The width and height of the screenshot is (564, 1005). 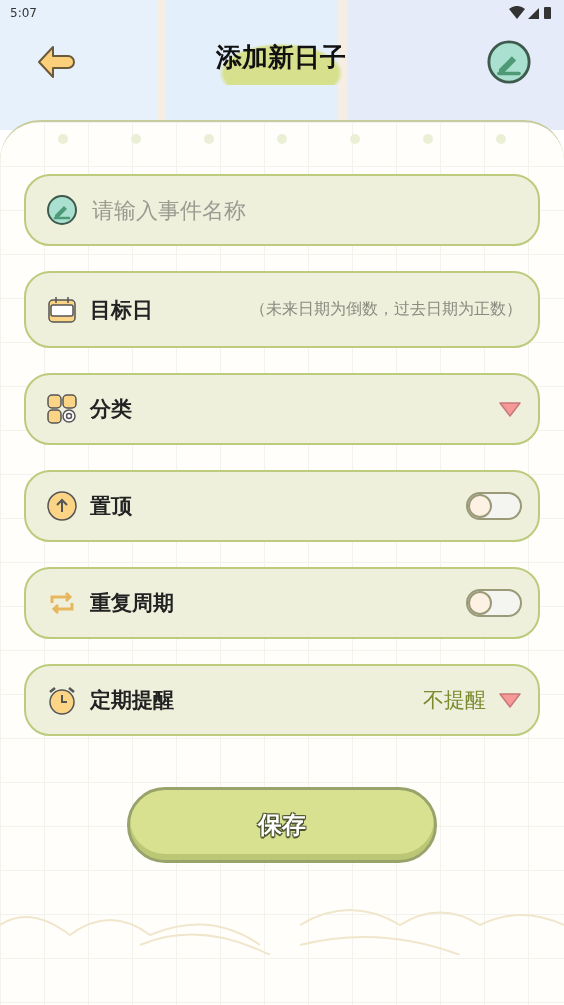 I want to click on name-input-field: 请输入事件名称, so click(x=282, y=210).